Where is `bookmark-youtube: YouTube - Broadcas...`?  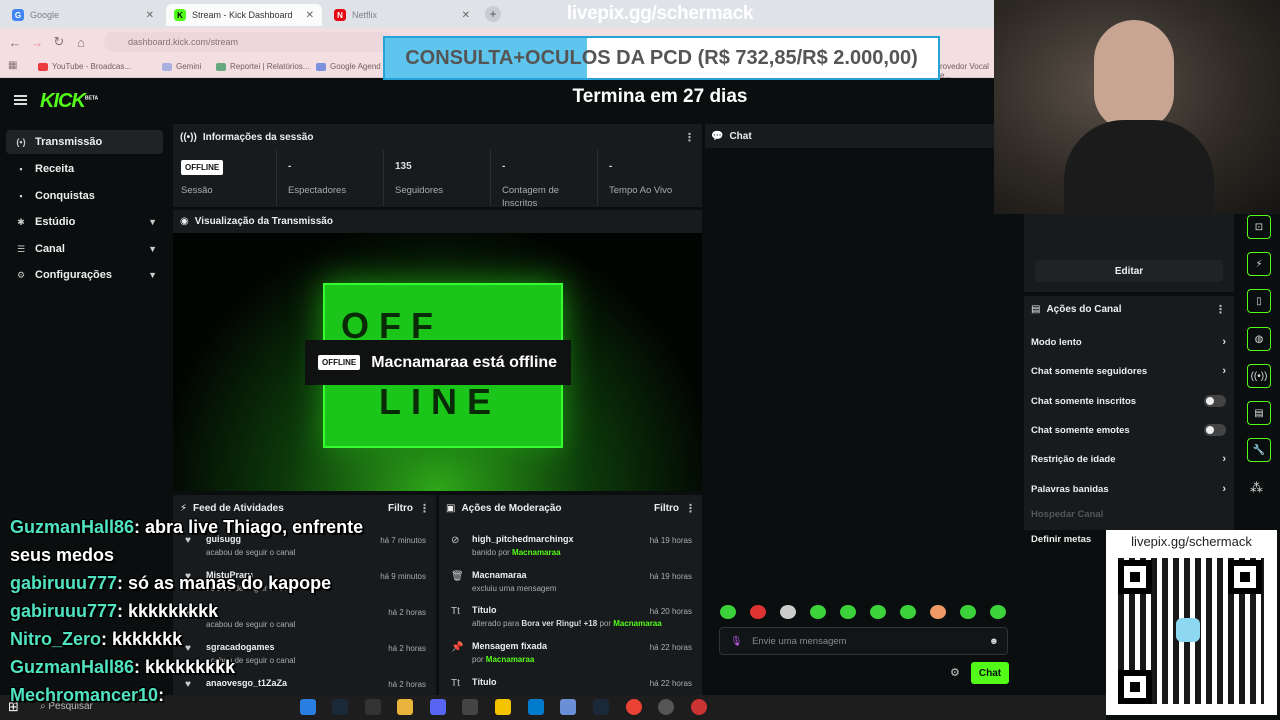
bookmark-youtube: YouTube - Broadcas... is located at coordinates (84, 66).